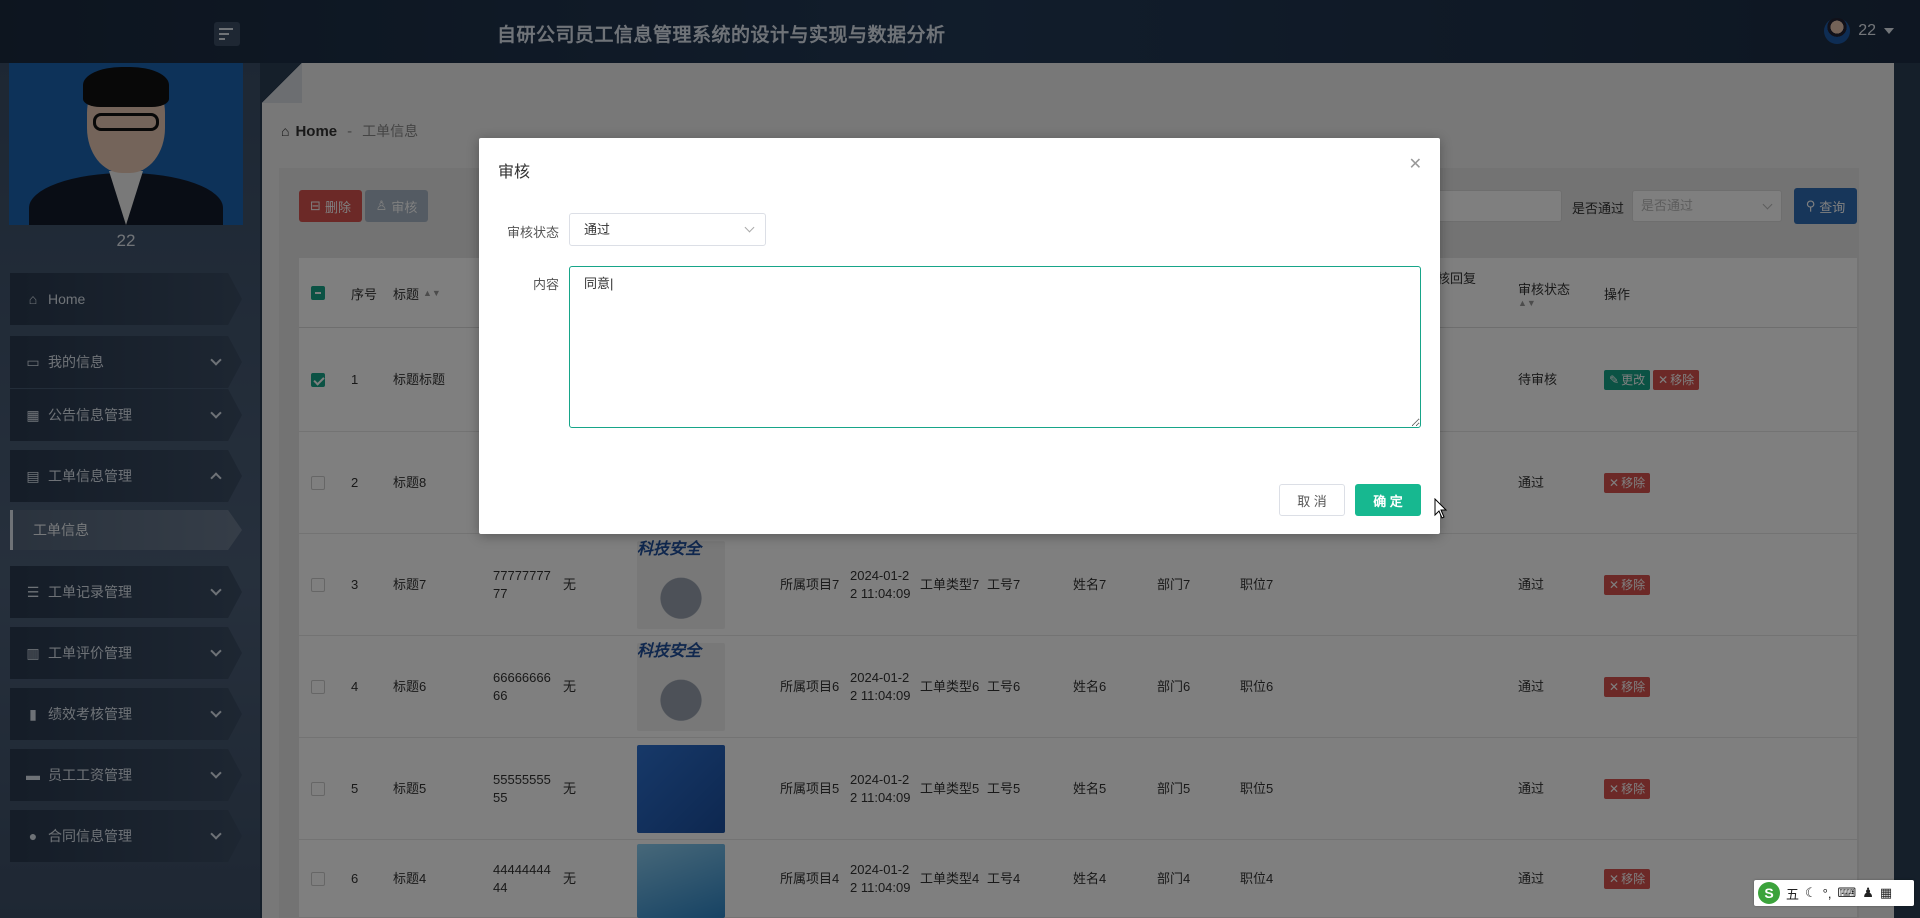 This screenshot has height=918, width=1920. What do you see at coordinates (1792, 893) in the screenshot?
I see `ime-mode: 五` at bounding box center [1792, 893].